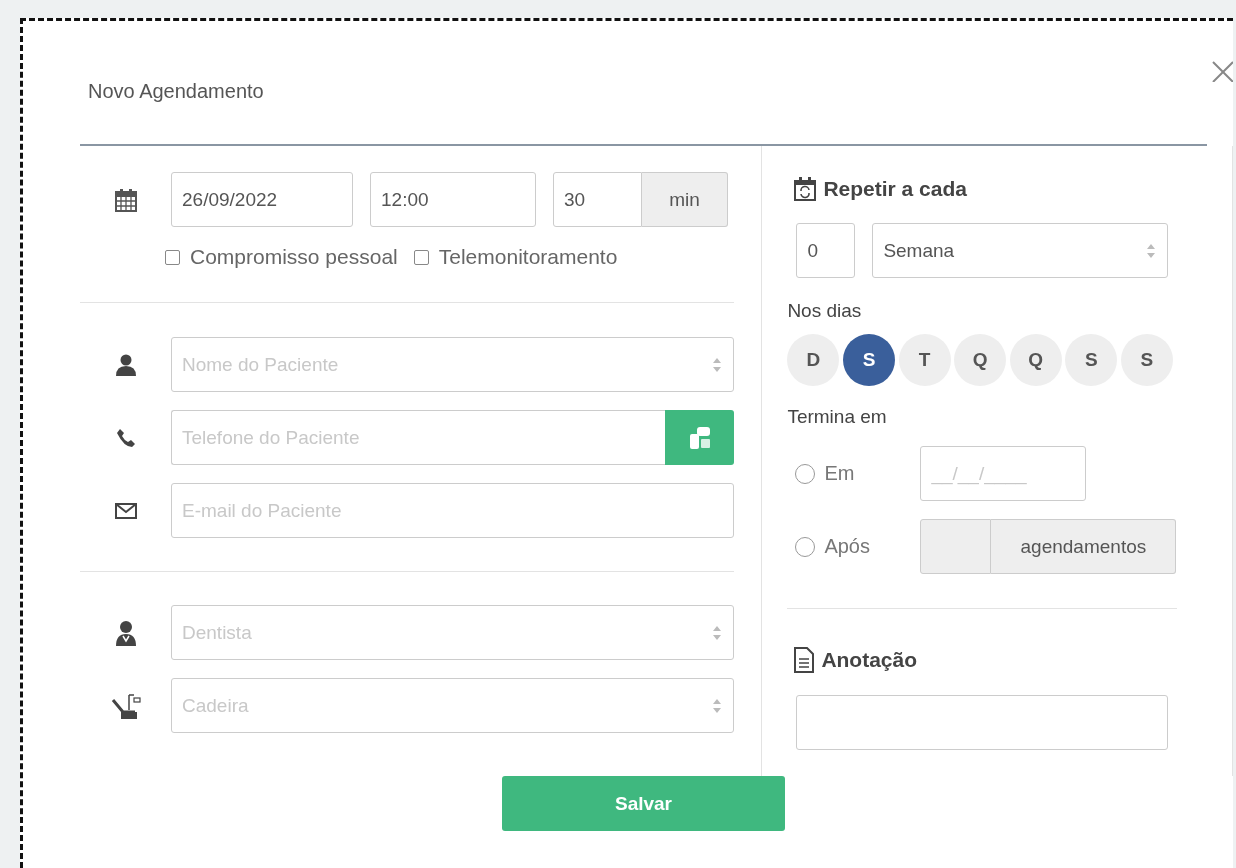 Image resolution: width=1236 pixels, height=868 pixels. I want to click on weekday-toggle: T, so click(924, 360).